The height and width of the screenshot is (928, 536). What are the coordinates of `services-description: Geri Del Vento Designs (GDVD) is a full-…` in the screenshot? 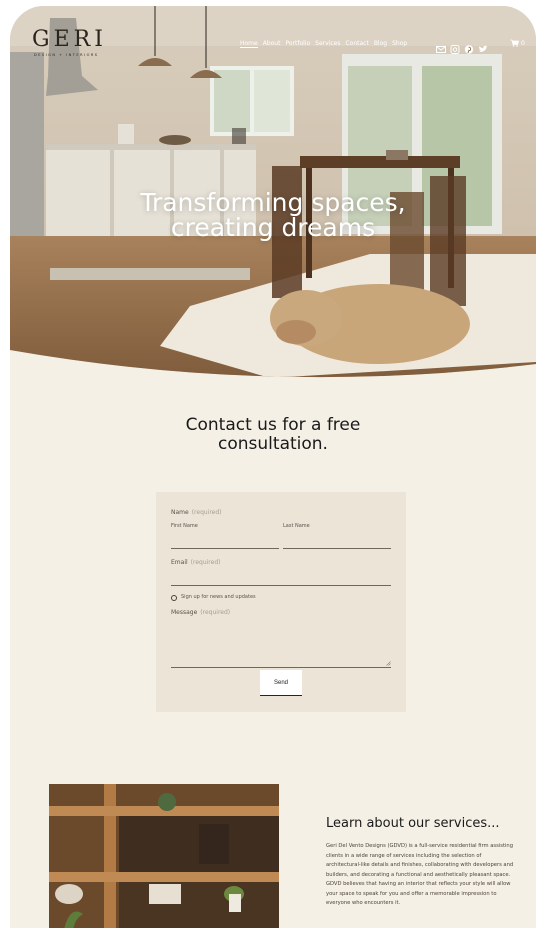 It's located at (420, 874).